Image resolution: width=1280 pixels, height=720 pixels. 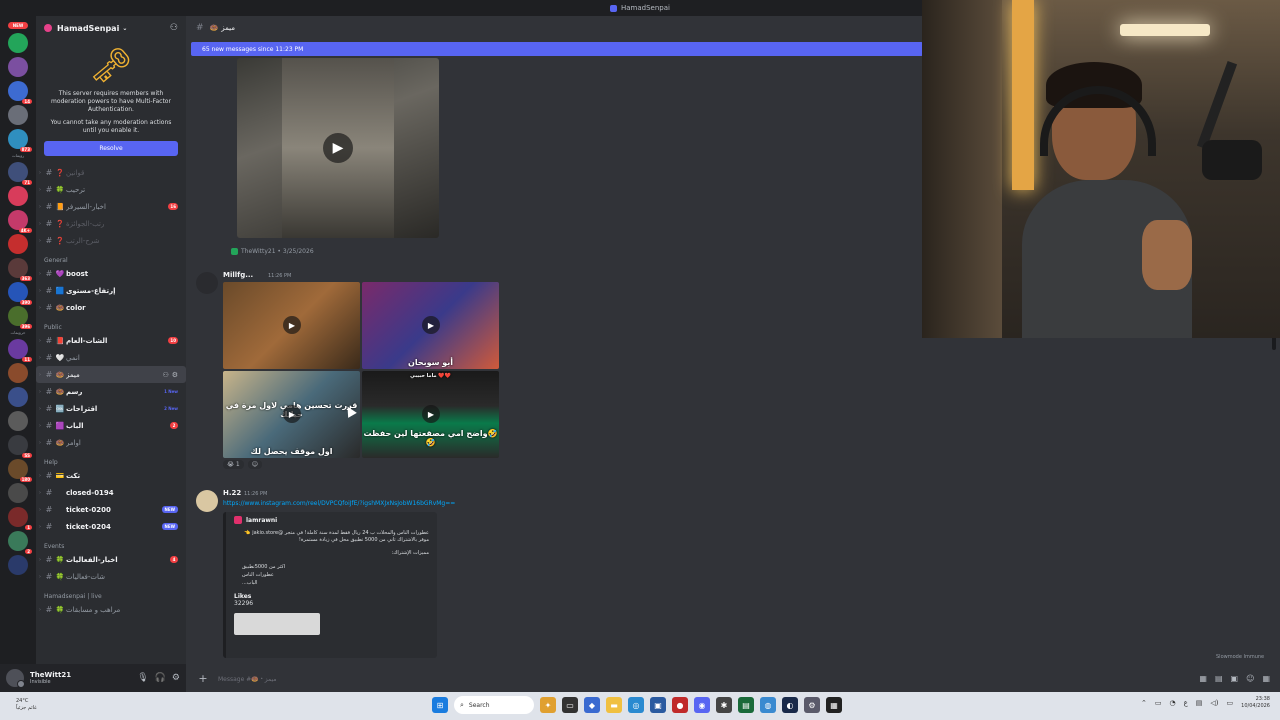 What do you see at coordinates (1214, 703) in the screenshot?
I see `volume-icon: ◁)` at bounding box center [1214, 703].